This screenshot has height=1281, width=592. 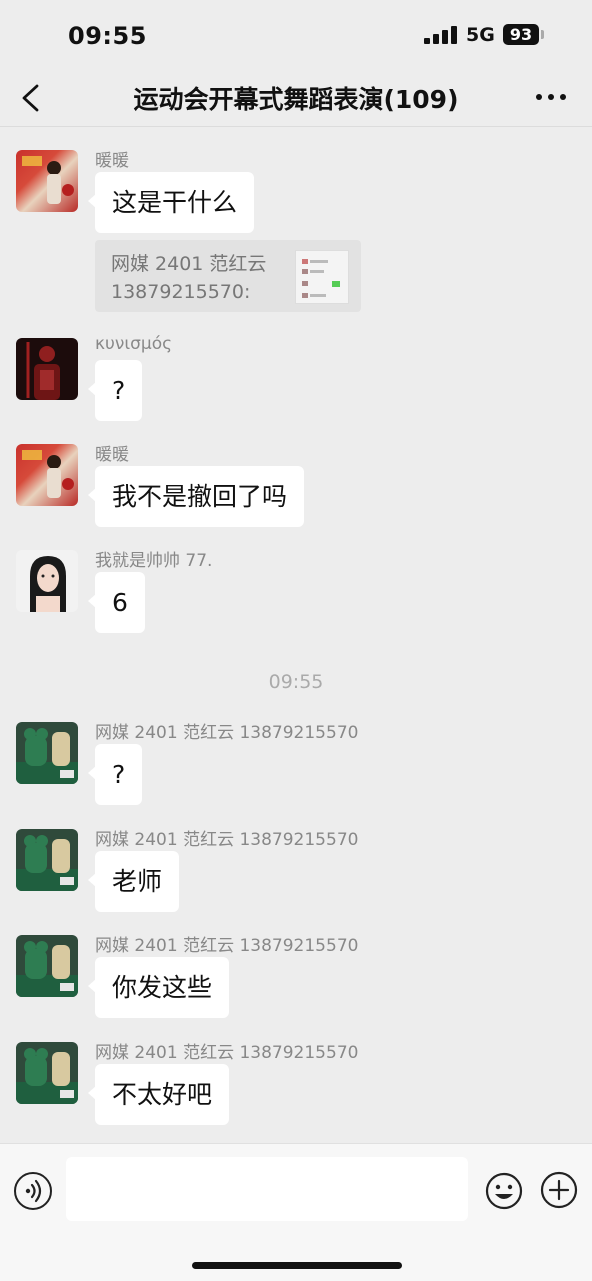 I want to click on back-icon, so click(x=32, y=98).